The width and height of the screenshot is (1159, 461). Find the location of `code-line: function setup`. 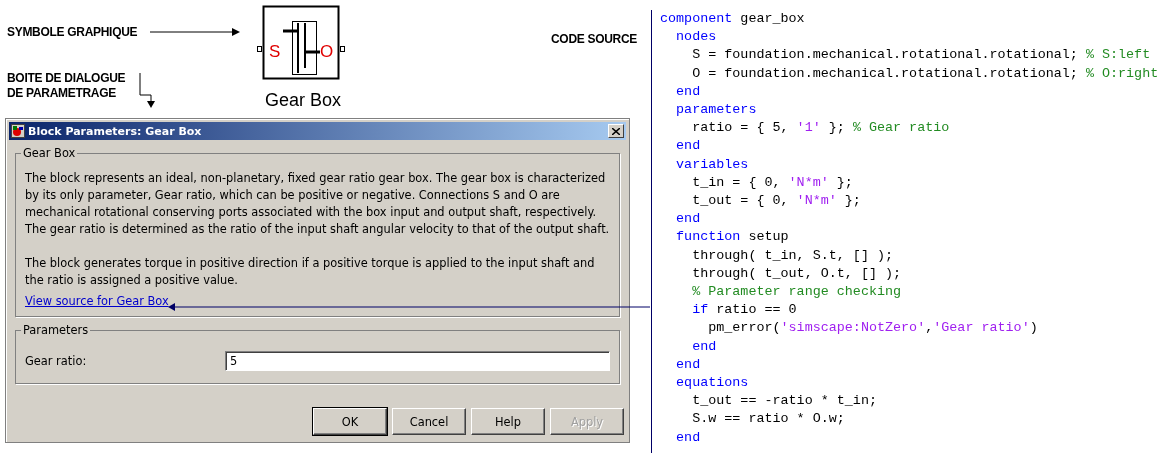

code-line: function setup is located at coordinates (732, 237).